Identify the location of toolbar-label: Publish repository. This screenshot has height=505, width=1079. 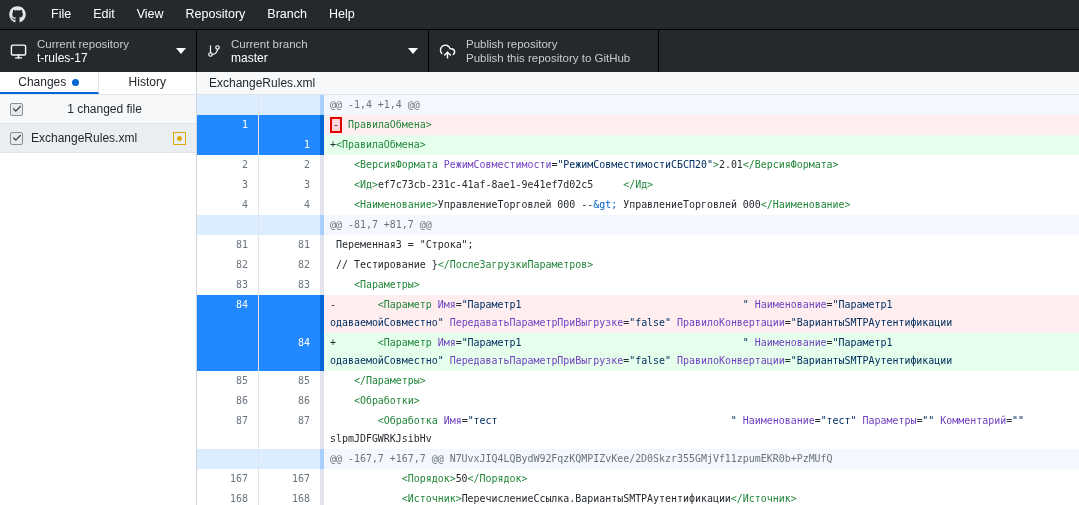
(512, 44).